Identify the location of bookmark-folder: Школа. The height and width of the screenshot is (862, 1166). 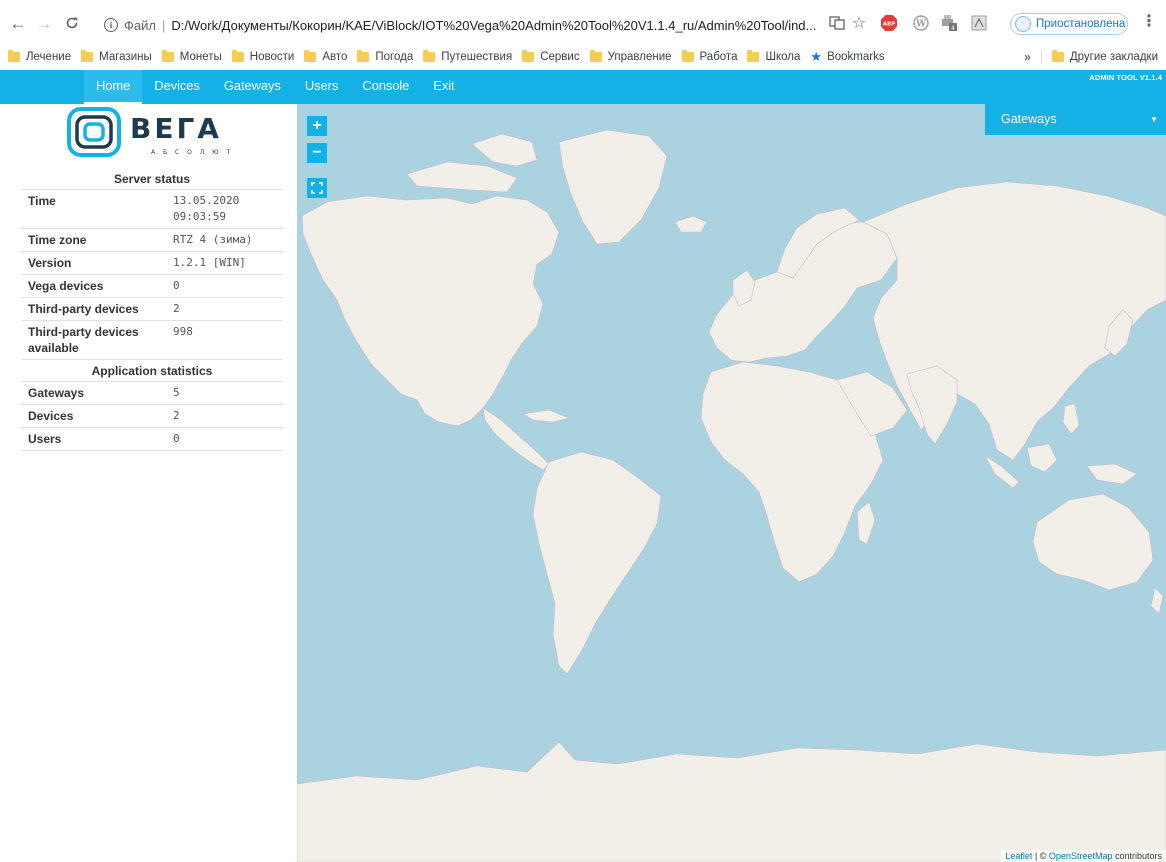
(773, 56).